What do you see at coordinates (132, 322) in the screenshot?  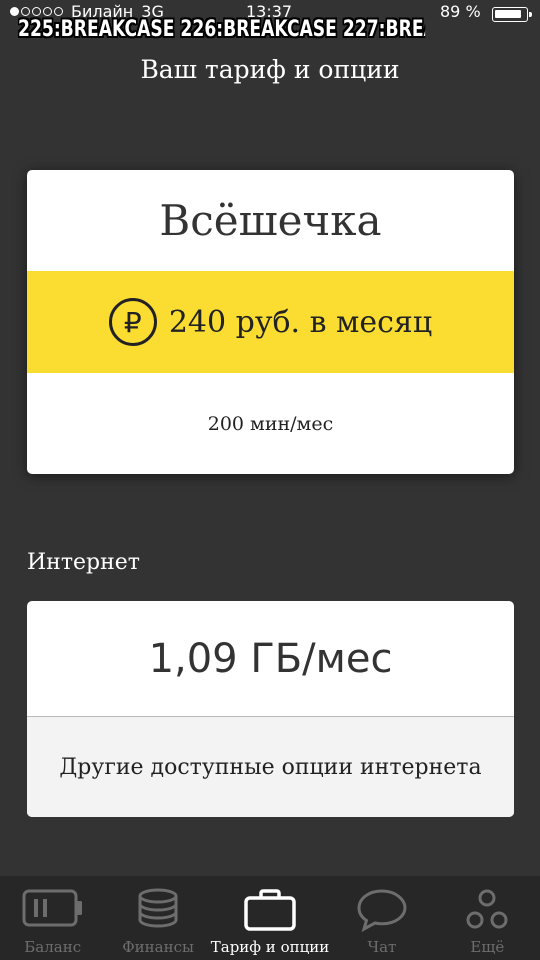 I see `ruble-icon: ₽` at bounding box center [132, 322].